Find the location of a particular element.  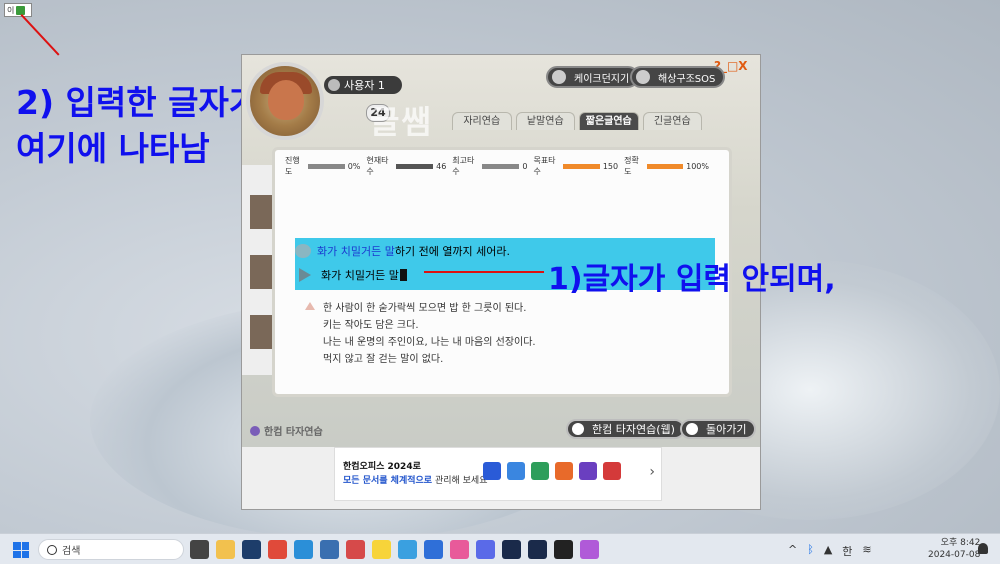

target-sentence: 화가 치밀거든 말하기 전에 열까지 세어라. is located at coordinates (413, 251).